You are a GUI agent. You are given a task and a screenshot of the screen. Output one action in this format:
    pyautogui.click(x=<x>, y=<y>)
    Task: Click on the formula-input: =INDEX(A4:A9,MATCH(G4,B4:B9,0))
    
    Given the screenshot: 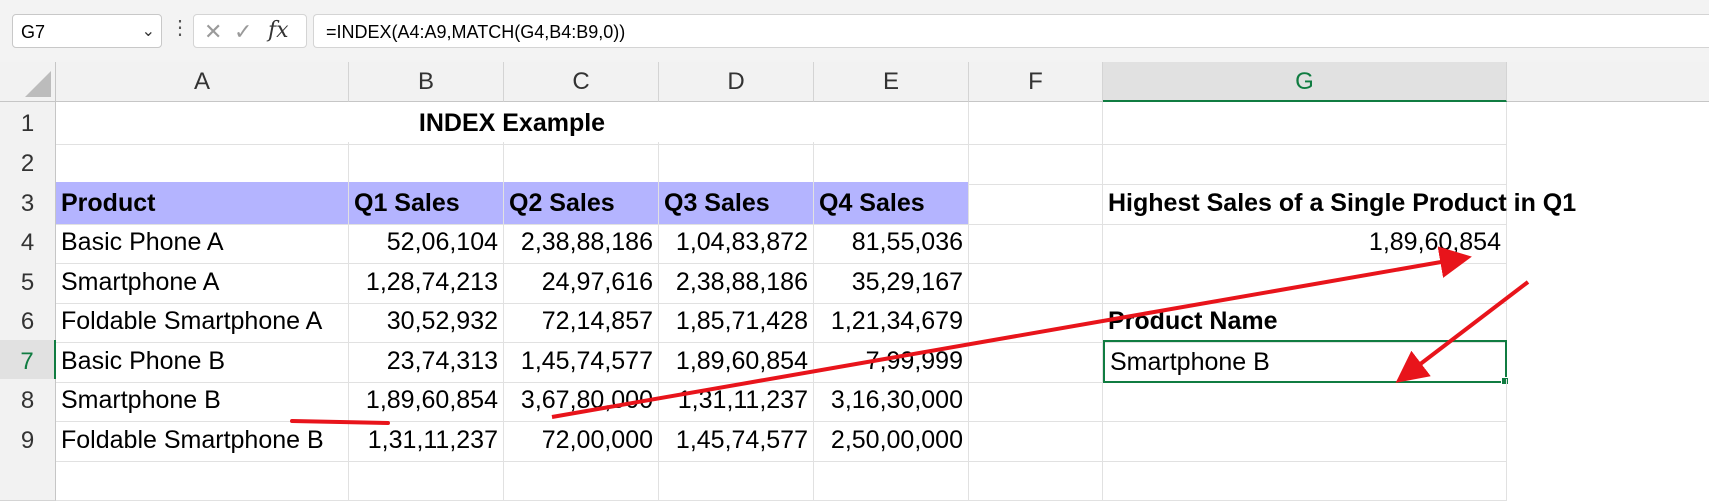 What is the action you would take?
    pyautogui.click(x=1011, y=31)
    